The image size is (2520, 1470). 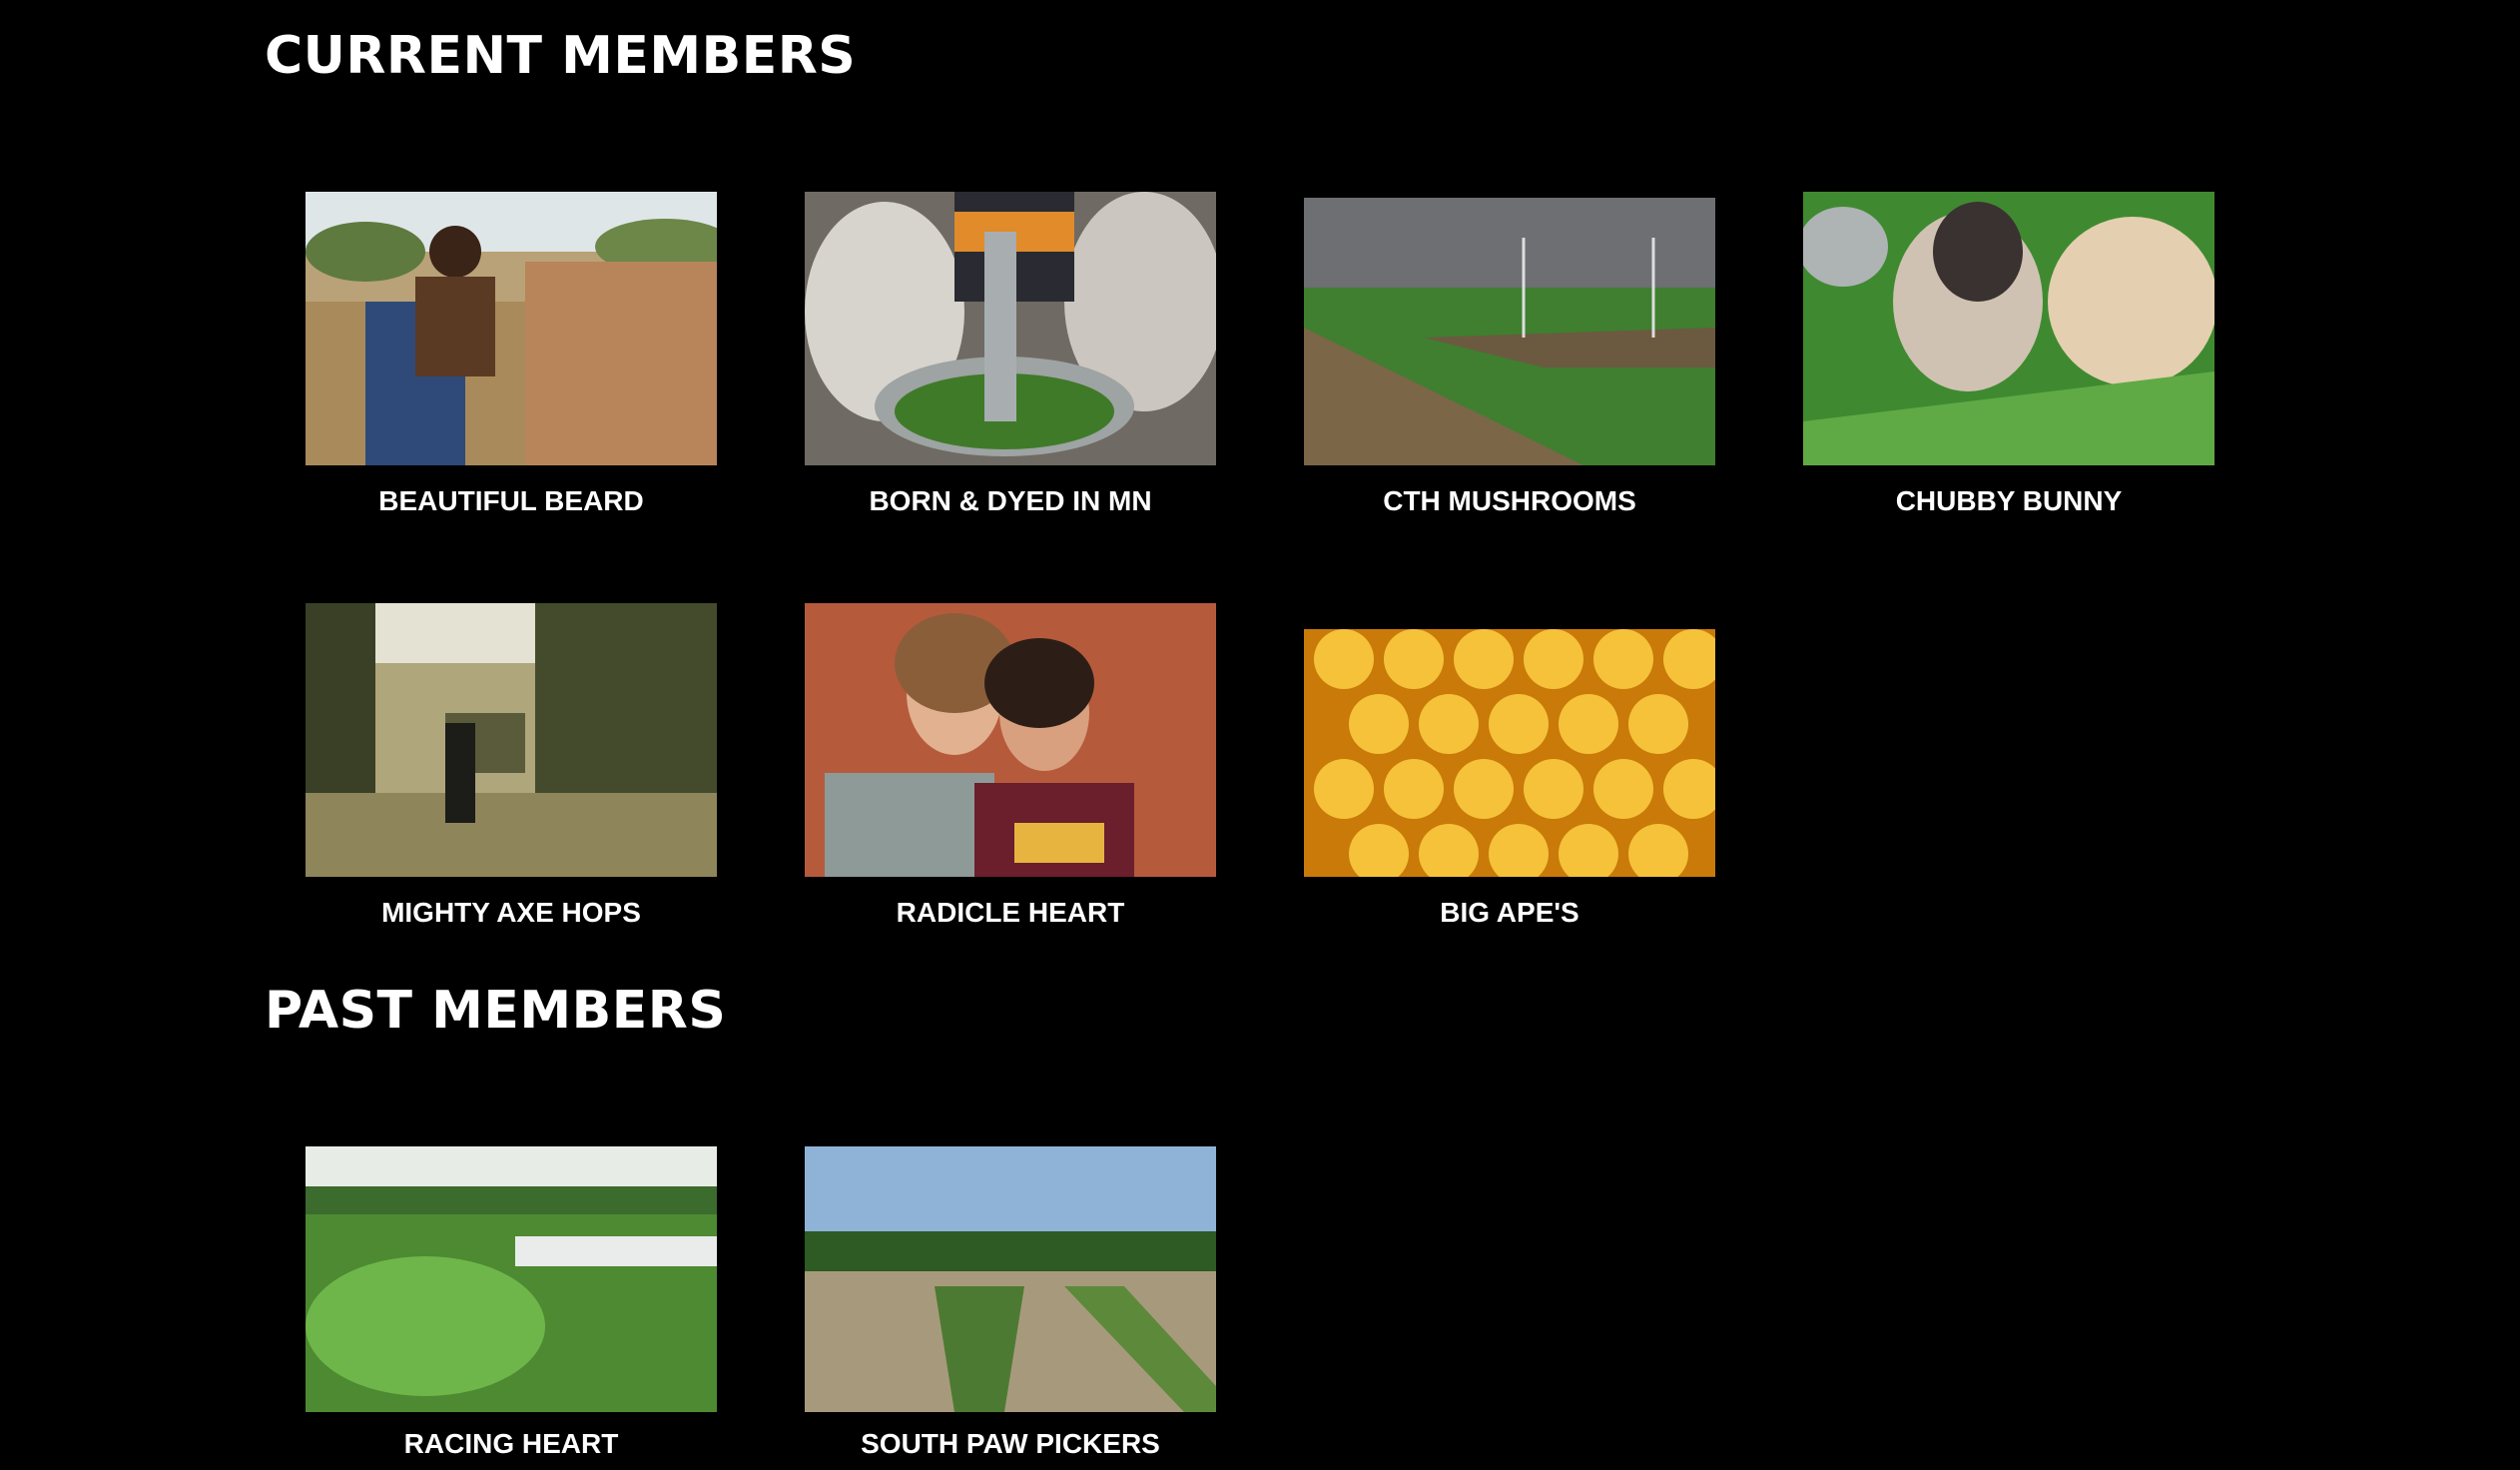 I want to click on member-name: MIGHTY AXE HOPS, so click(x=512, y=913).